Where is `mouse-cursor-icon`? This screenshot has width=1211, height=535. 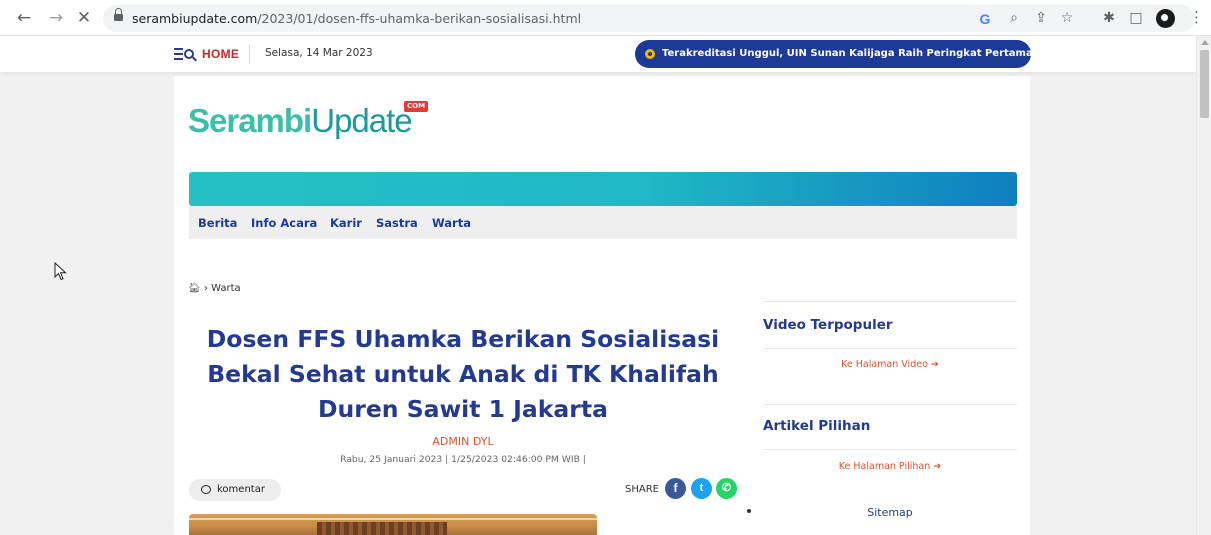 mouse-cursor-icon is located at coordinates (60, 271).